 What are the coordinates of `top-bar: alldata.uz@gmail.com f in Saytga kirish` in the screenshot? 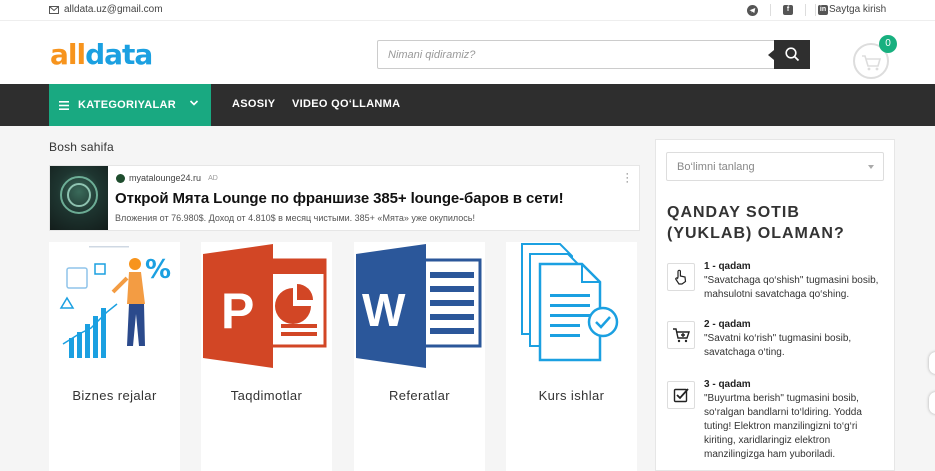 It's located at (467, 10).